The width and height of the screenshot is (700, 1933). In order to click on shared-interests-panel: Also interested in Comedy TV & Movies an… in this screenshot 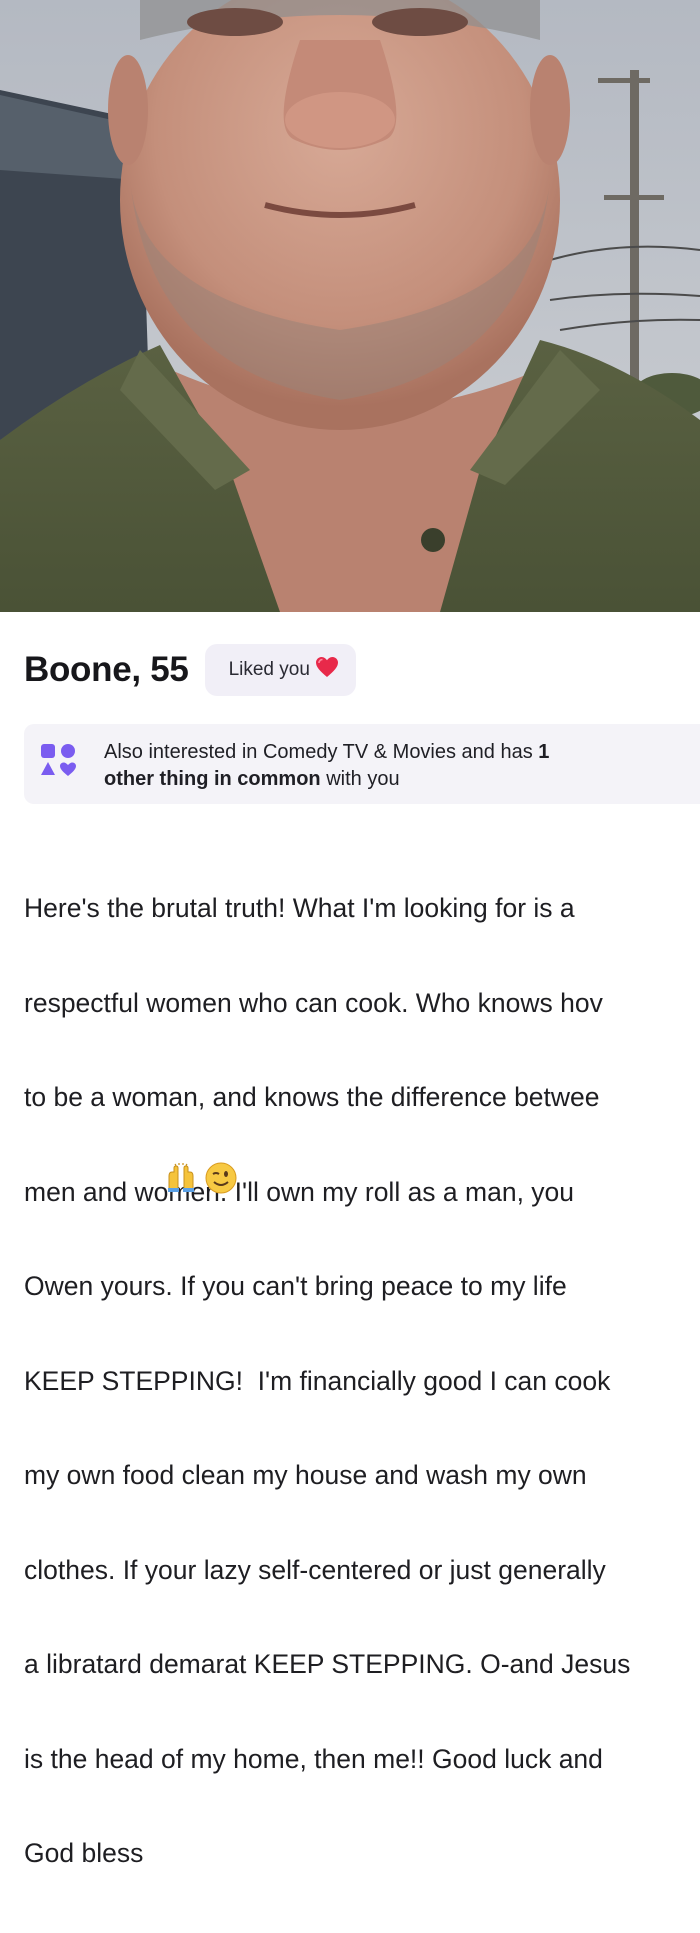, I will do `click(362, 764)`.